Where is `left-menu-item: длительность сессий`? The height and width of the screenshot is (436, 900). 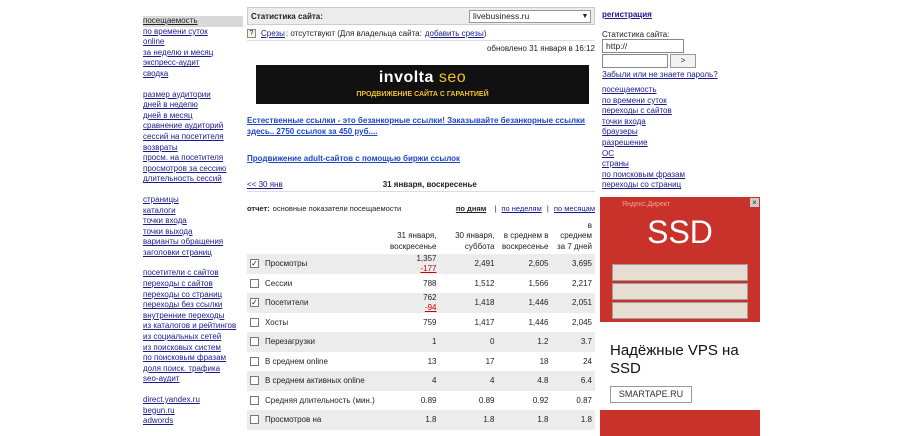 left-menu-item: длительность сессий is located at coordinates (193, 179).